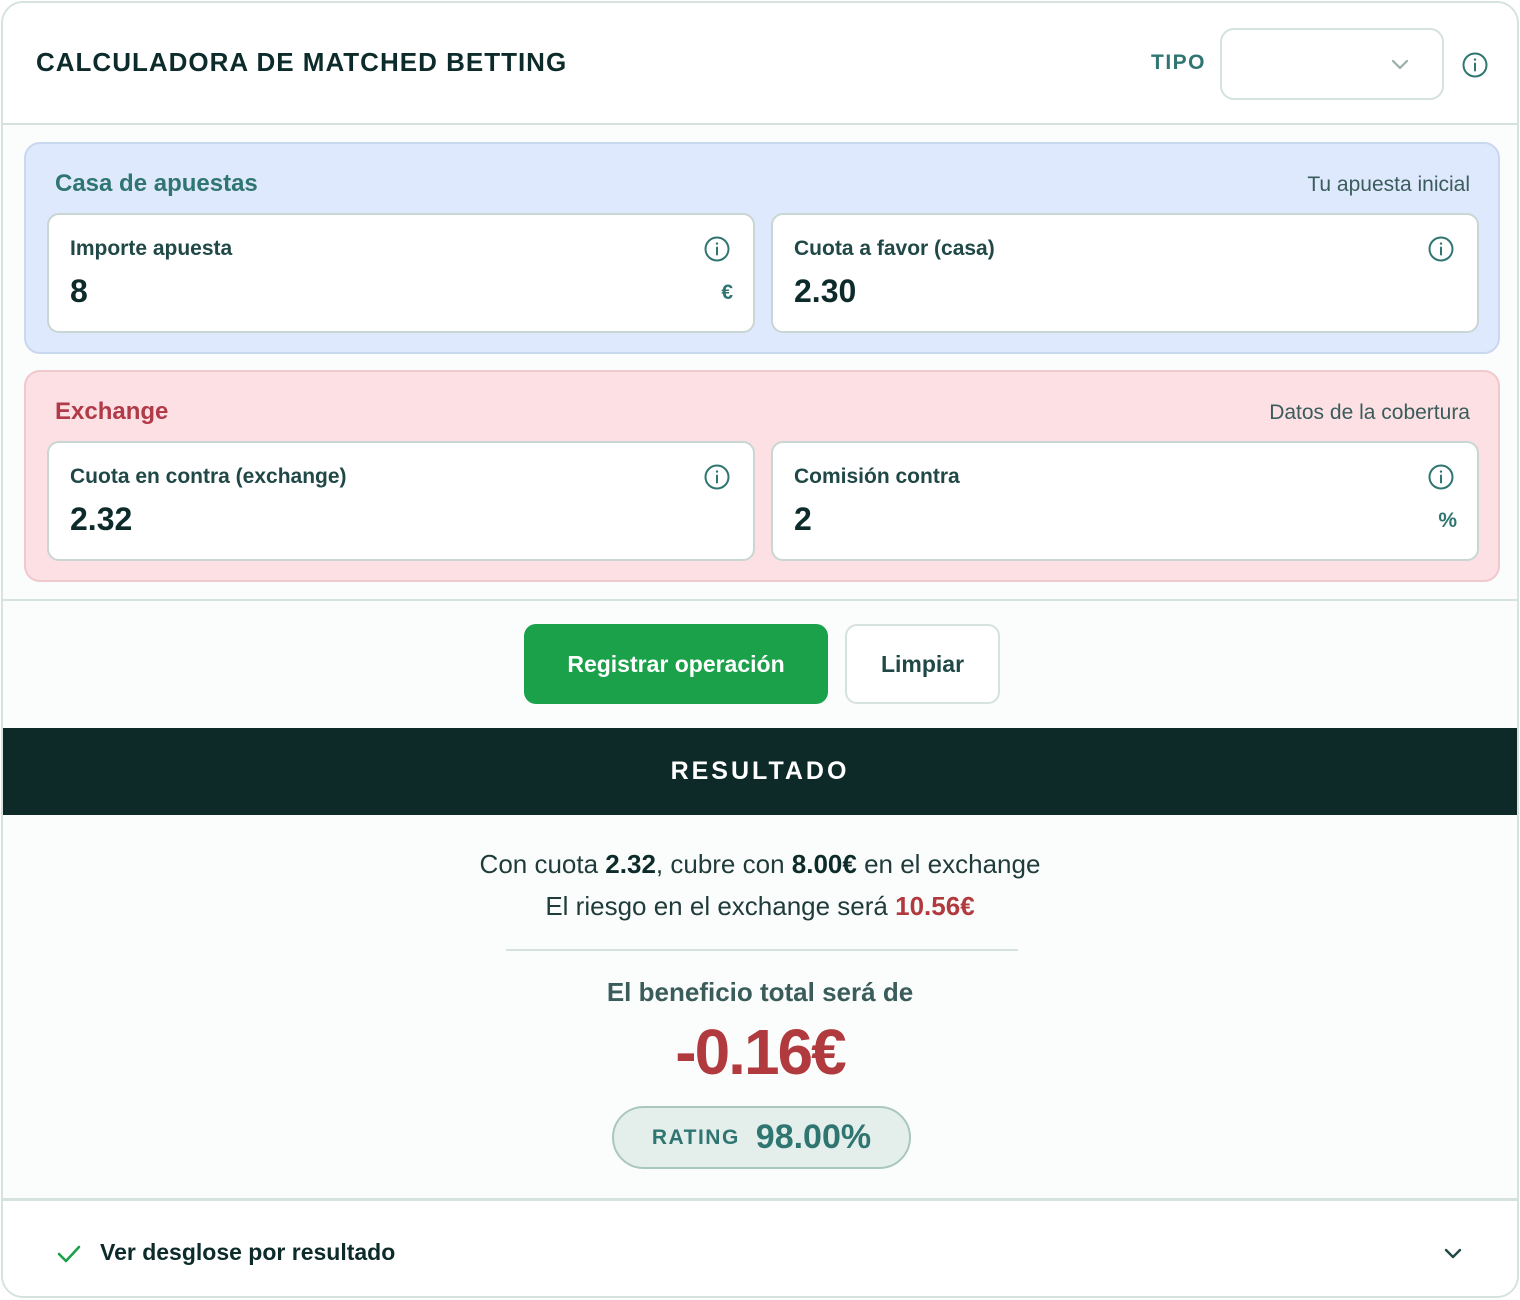 This screenshot has width=1520, height=1300. I want to click on rating-label: RATING, so click(695, 1137).